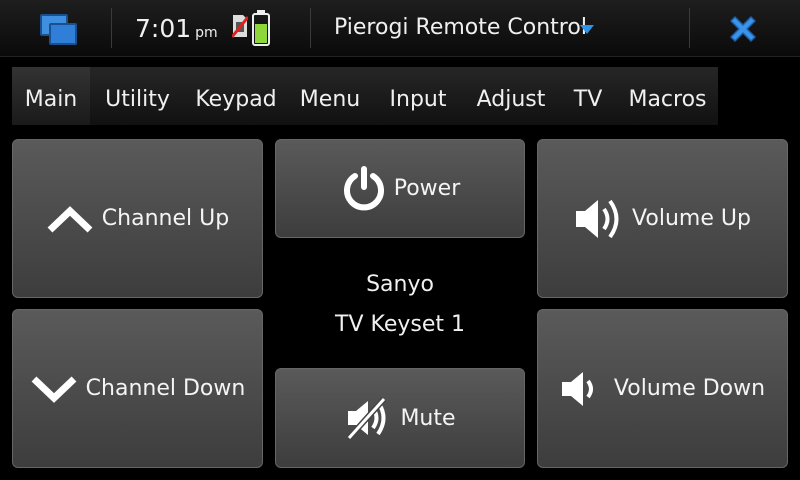  I want to click on power-icon, so click(363, 187).